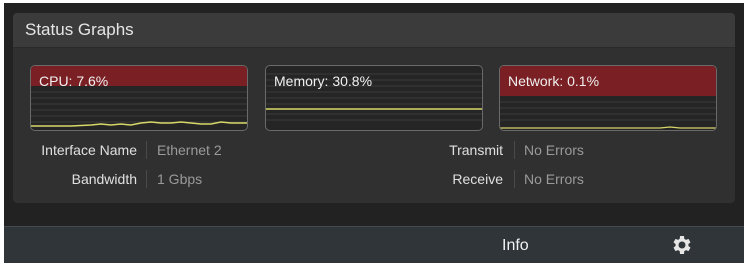 This screenshot has width=746, height=264. I want to click on gear-icon, so click(682, 245).